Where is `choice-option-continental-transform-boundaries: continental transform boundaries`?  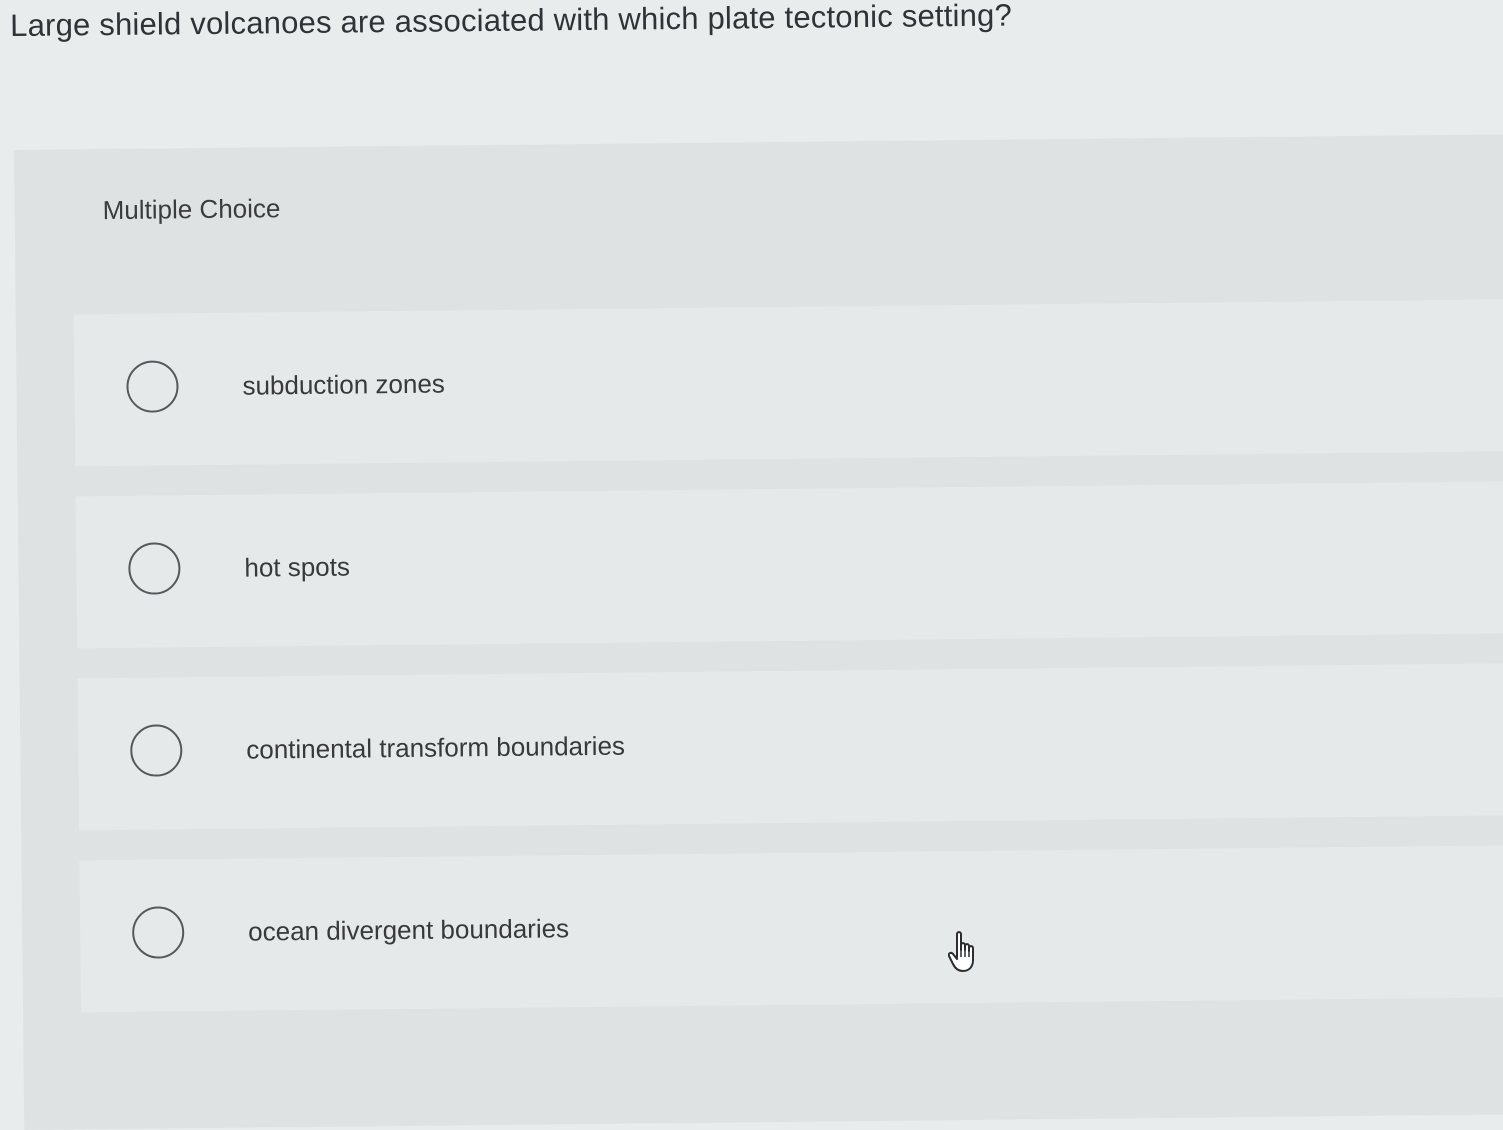
choice-option-continental-transform-boundaries: continental transform boundaries is located at coordinates (790, 747).